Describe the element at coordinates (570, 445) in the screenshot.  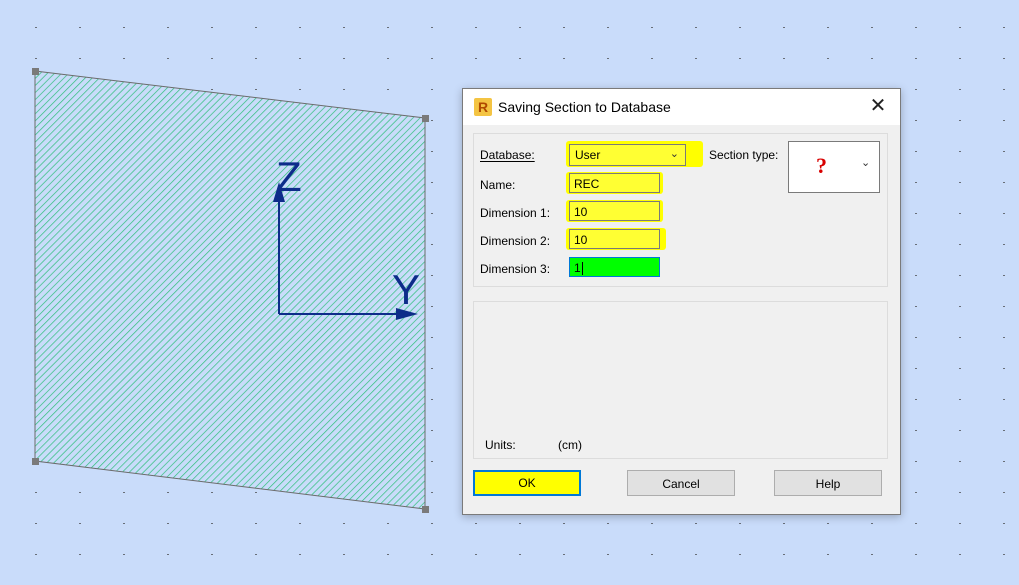
I see `units-value: (cm)` at that location.